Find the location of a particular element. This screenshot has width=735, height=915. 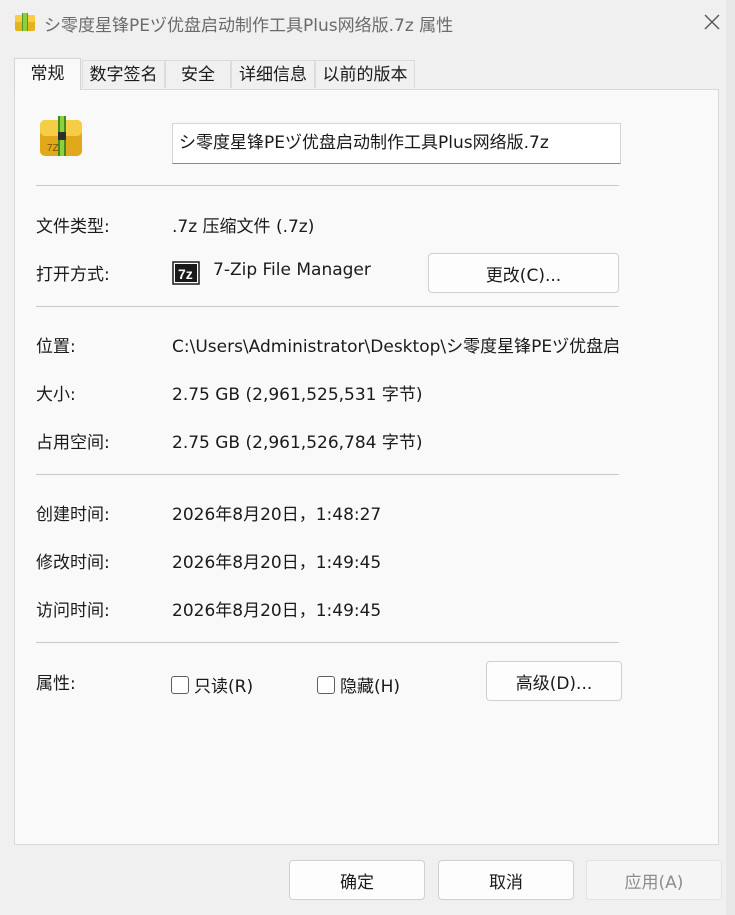

readonly-checkbox: 只读(R) is located at coordinates (212, 684).